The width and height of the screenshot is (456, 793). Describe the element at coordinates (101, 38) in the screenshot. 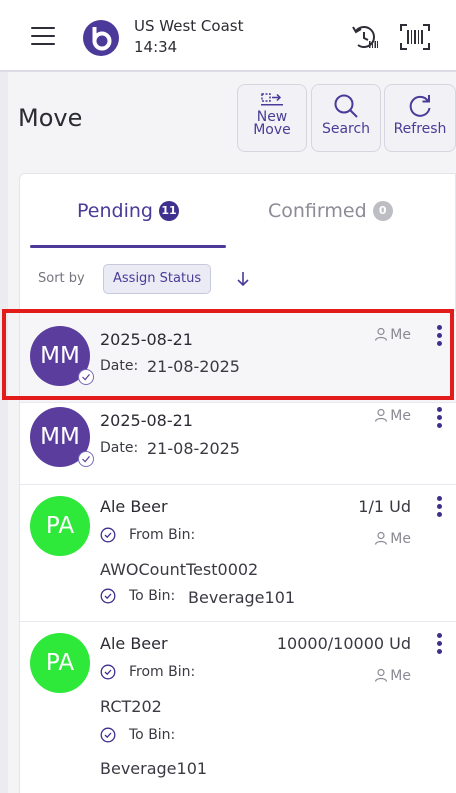

I see `logo-icon` at that location.